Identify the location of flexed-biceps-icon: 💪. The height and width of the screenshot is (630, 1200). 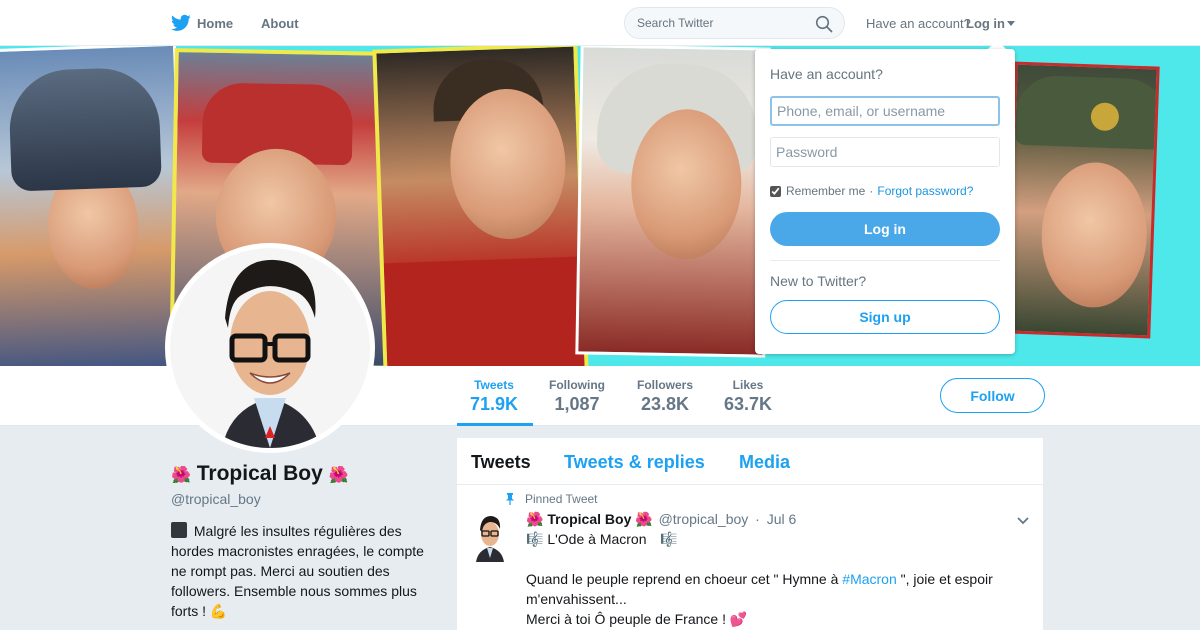
(218, 611).